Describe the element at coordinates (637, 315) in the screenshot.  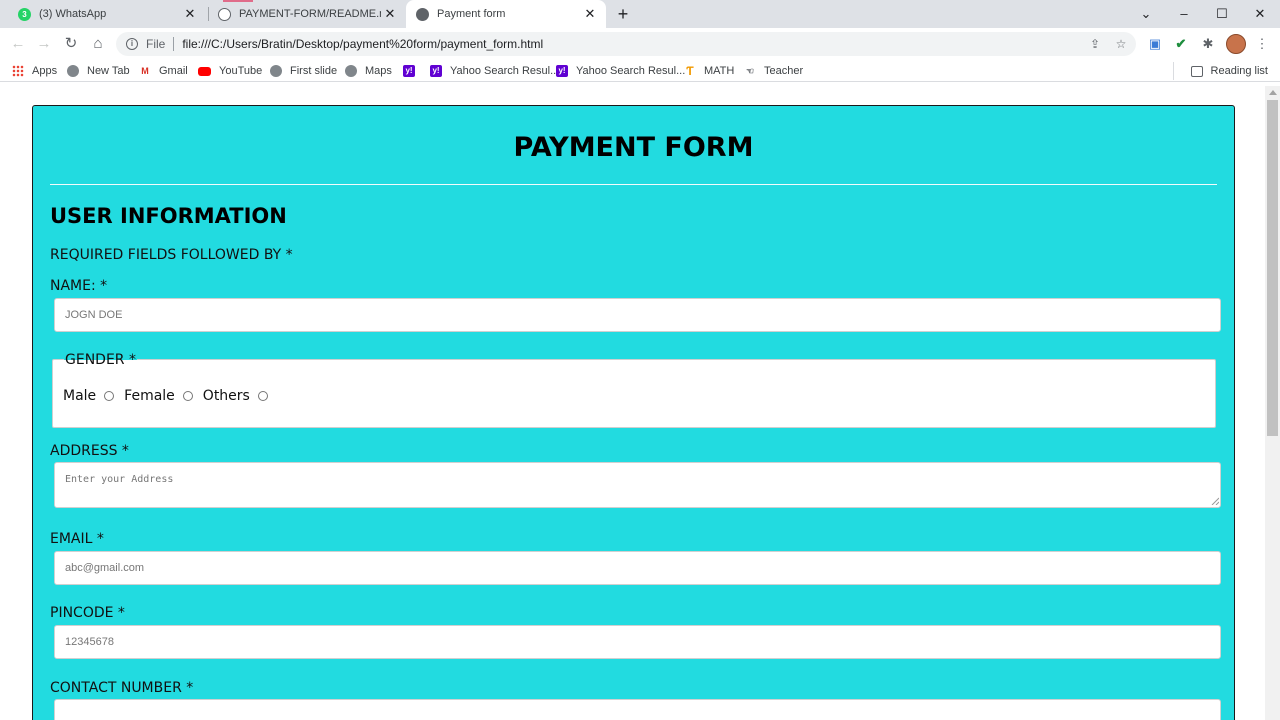
I see `name-input` at that location.